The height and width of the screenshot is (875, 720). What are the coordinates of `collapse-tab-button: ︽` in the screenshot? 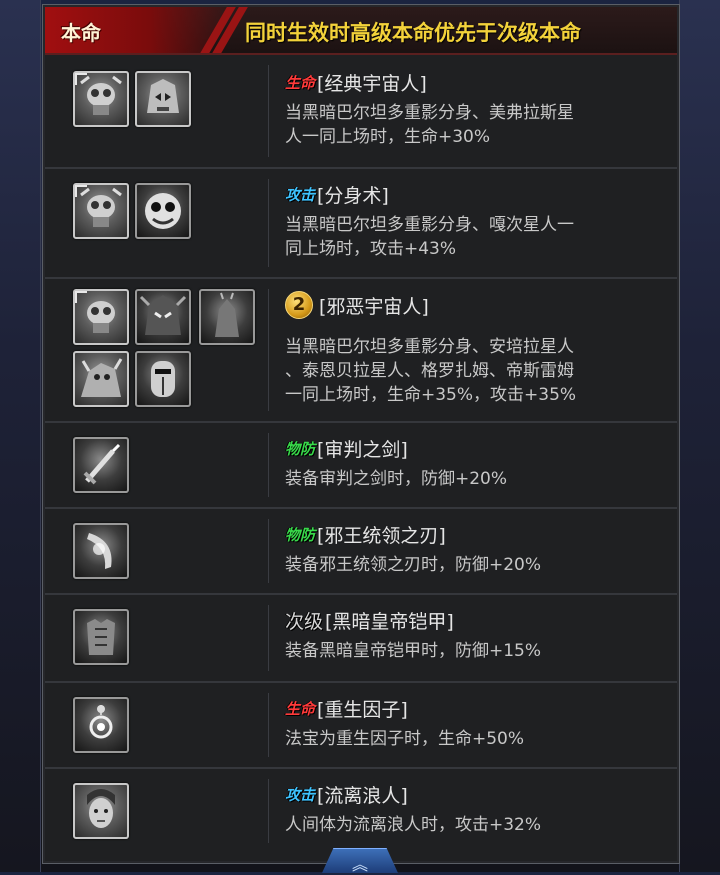 It's located at (360, 860).